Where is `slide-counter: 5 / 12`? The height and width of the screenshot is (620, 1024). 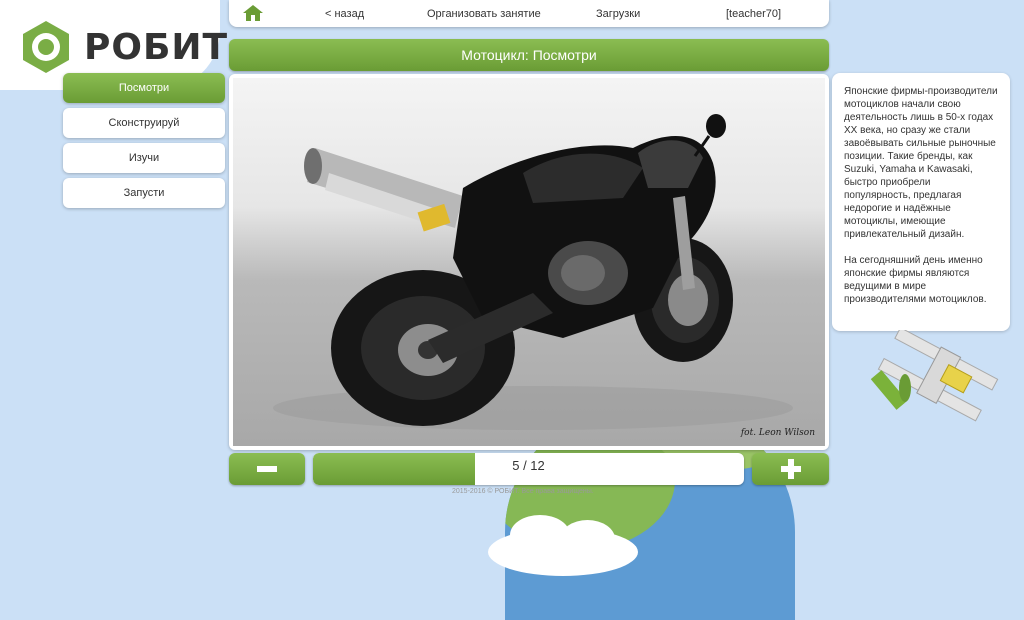 slide-counter: 5 / 12 is located at coordinates (528, 465).